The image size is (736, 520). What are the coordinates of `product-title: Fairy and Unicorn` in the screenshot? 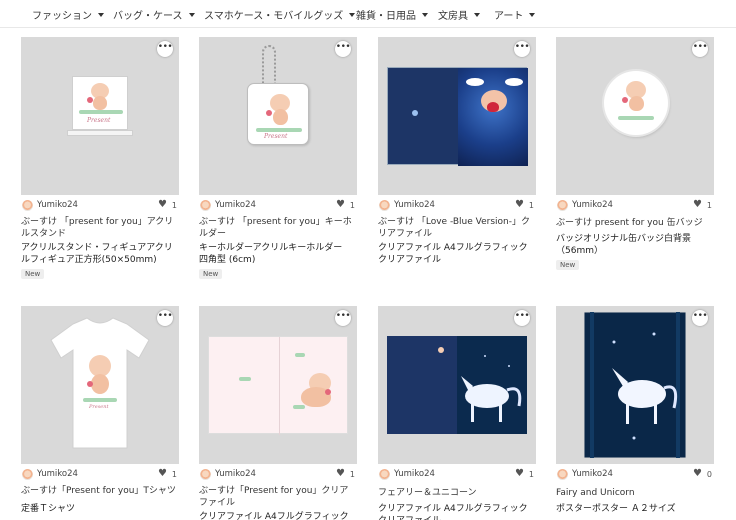 It's located at (635, 493).